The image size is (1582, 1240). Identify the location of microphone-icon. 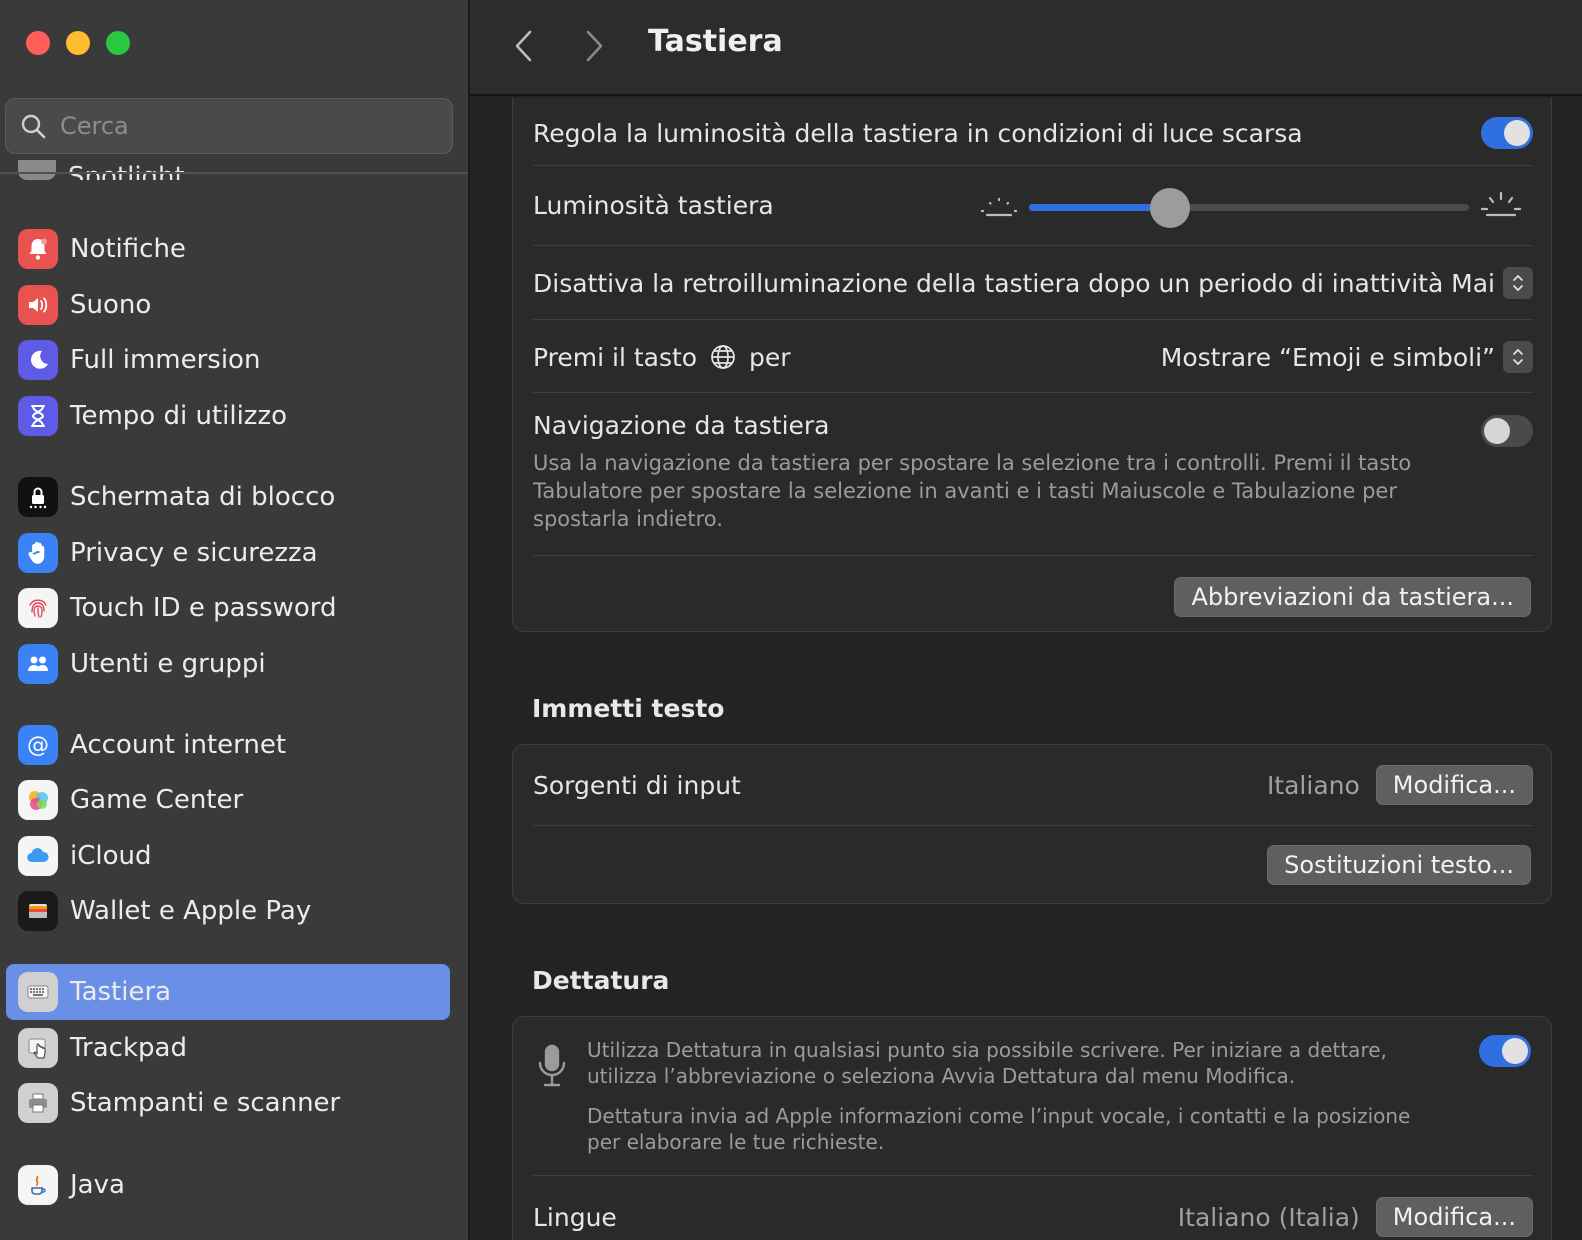
(552, 1065).